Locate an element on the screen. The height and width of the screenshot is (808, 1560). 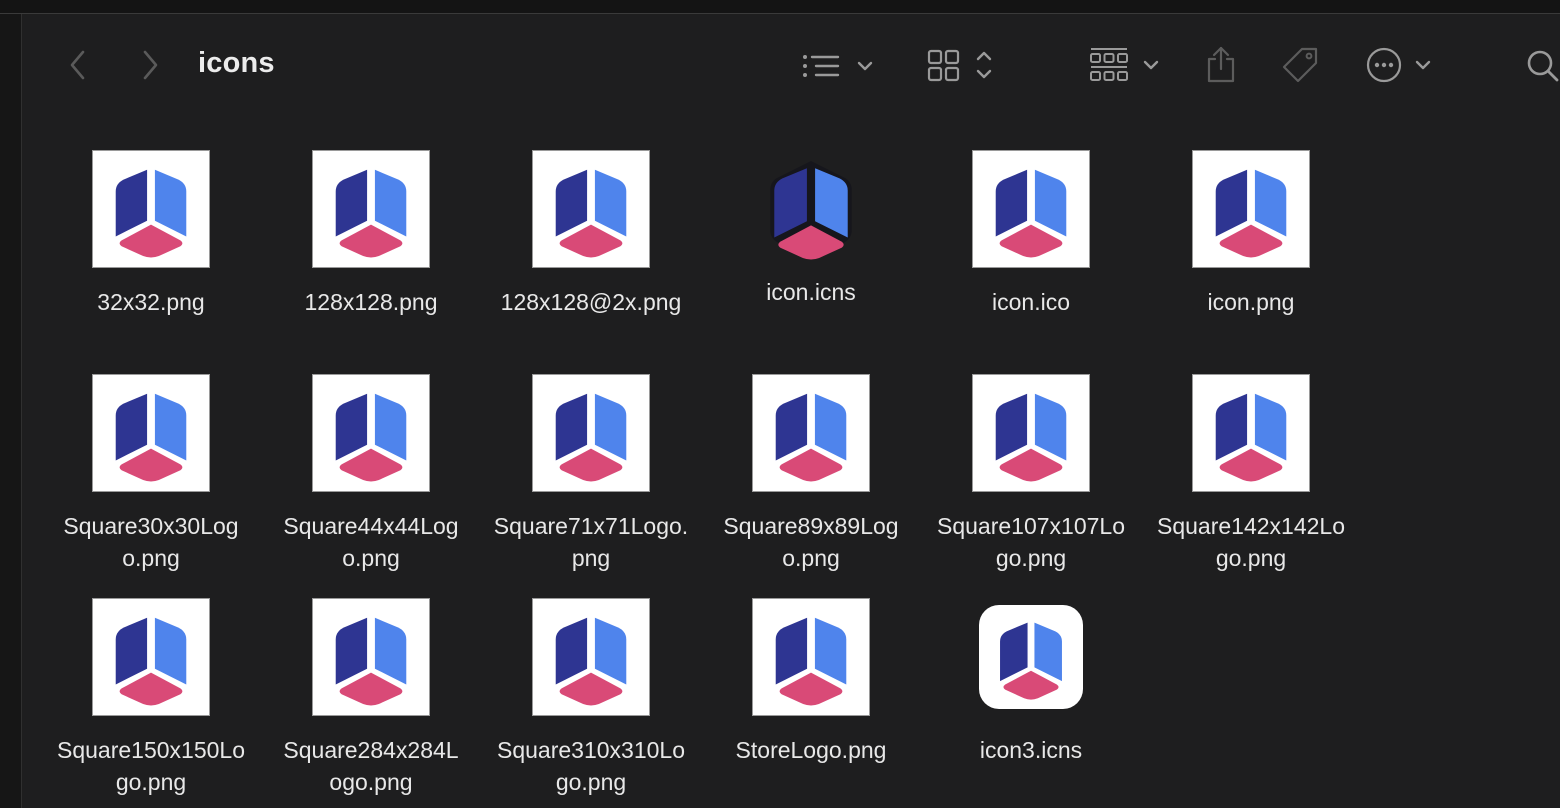
file-name-label: StoreLogo.png is located at coordinates (811, 750).